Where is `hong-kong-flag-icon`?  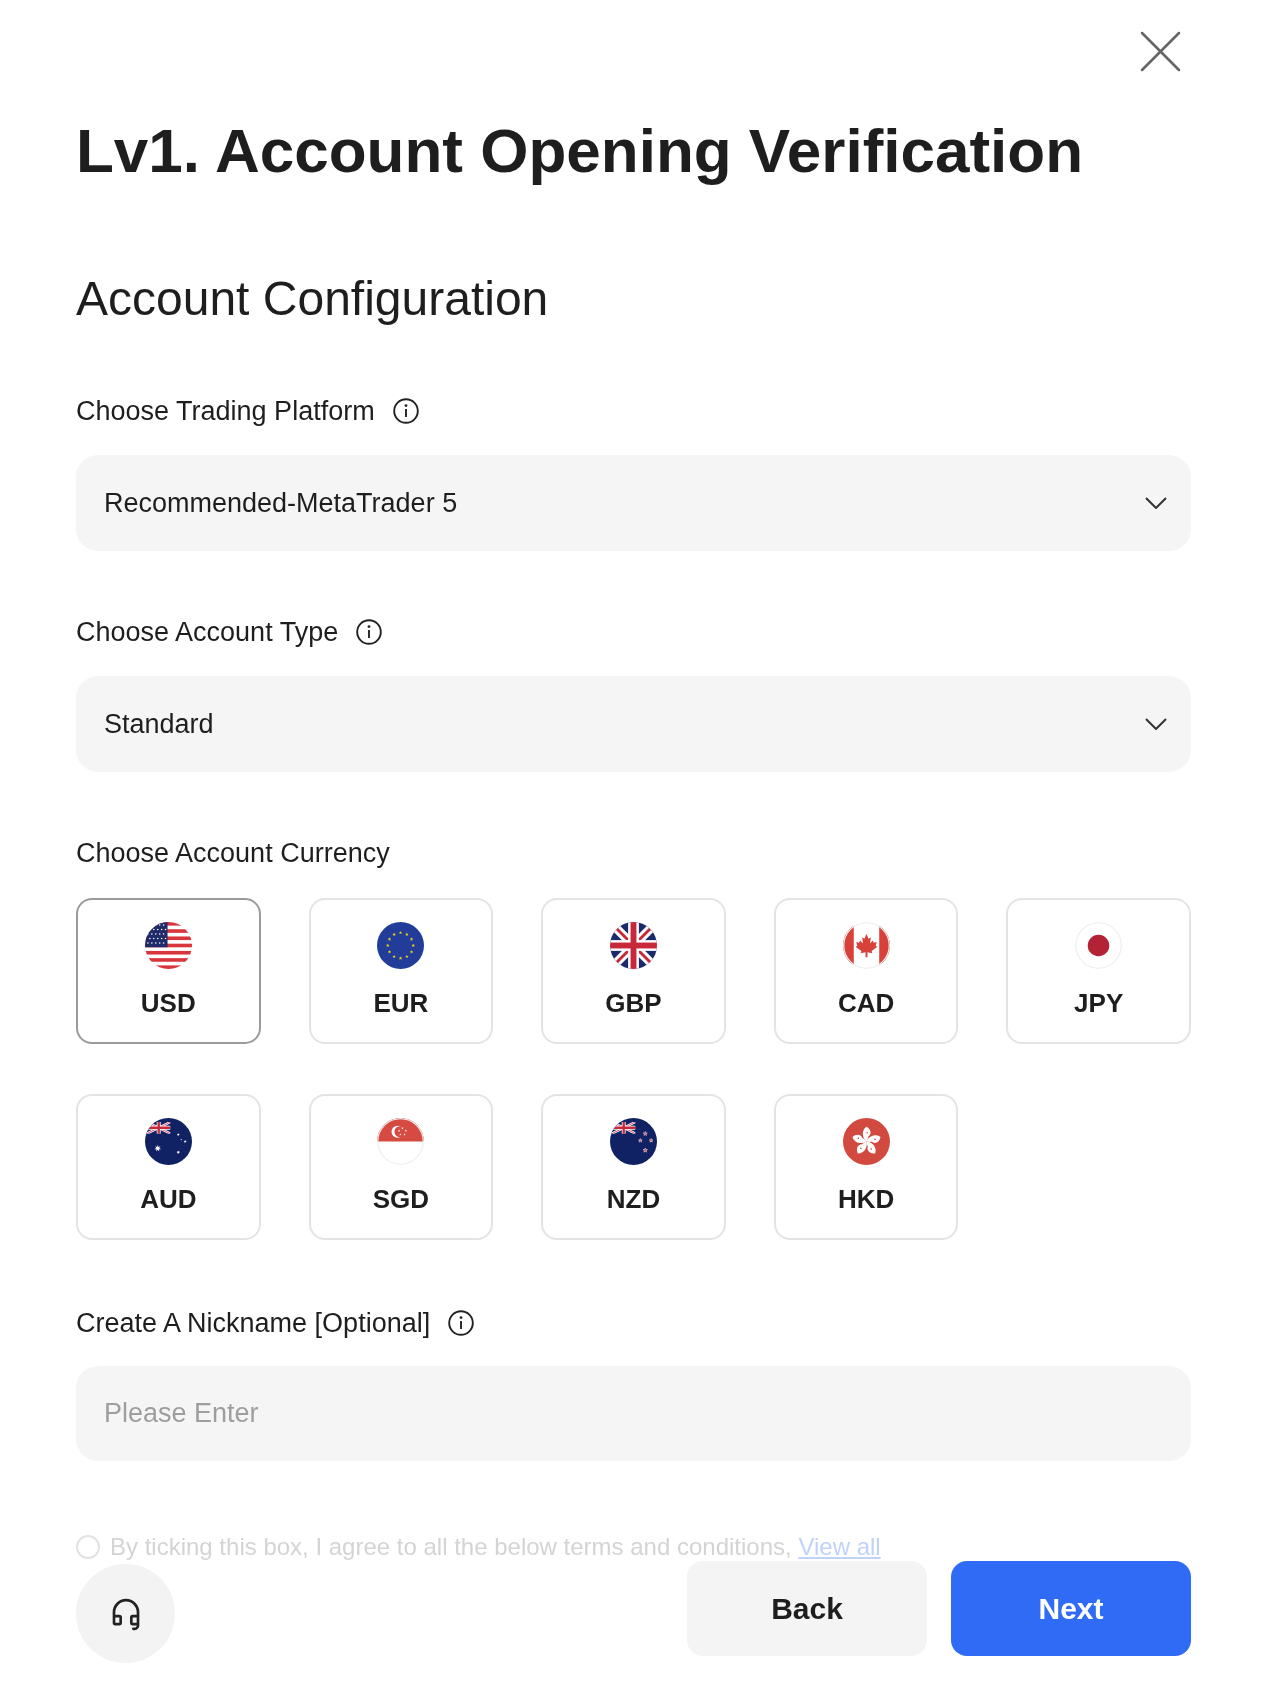
hong-kong-flag-icon is located at coordinates (866, 1141).